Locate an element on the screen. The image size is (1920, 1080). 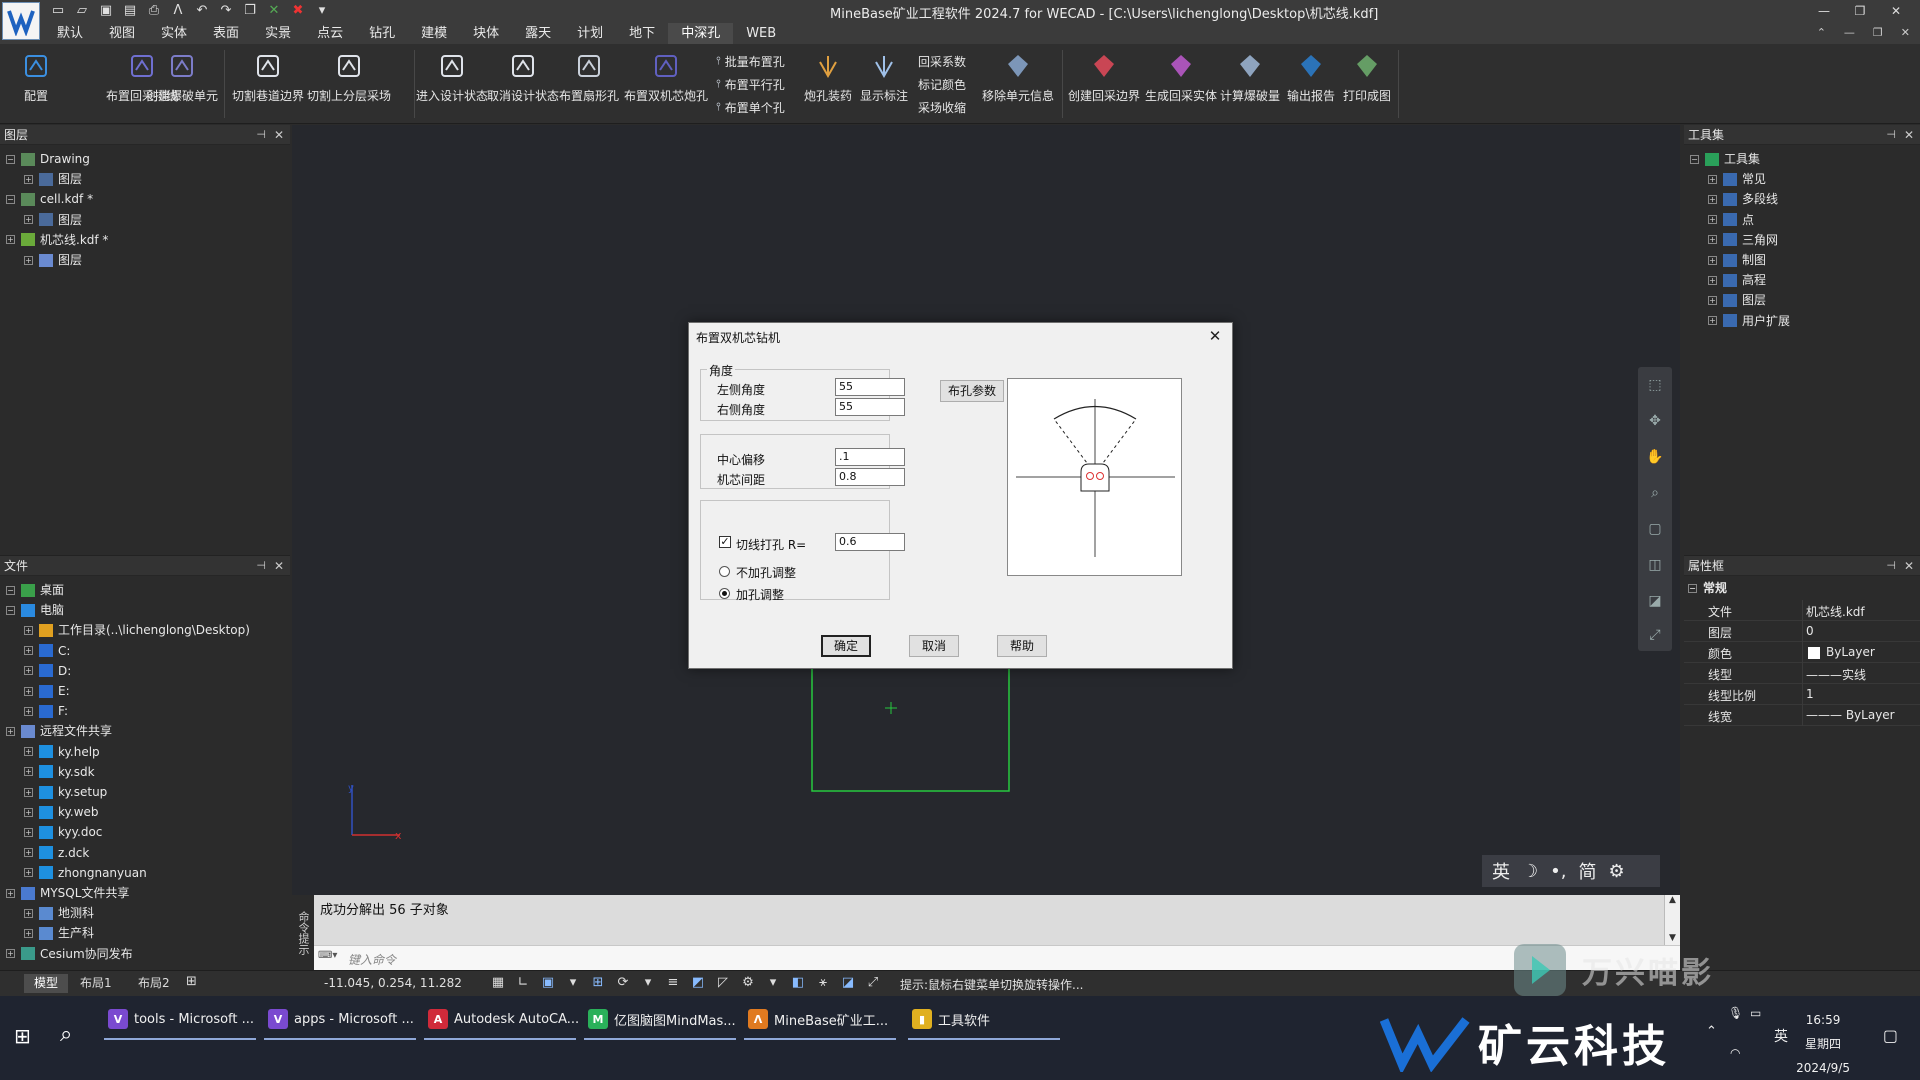
tree-item: + z.dck is located at coordinates (56, 853).